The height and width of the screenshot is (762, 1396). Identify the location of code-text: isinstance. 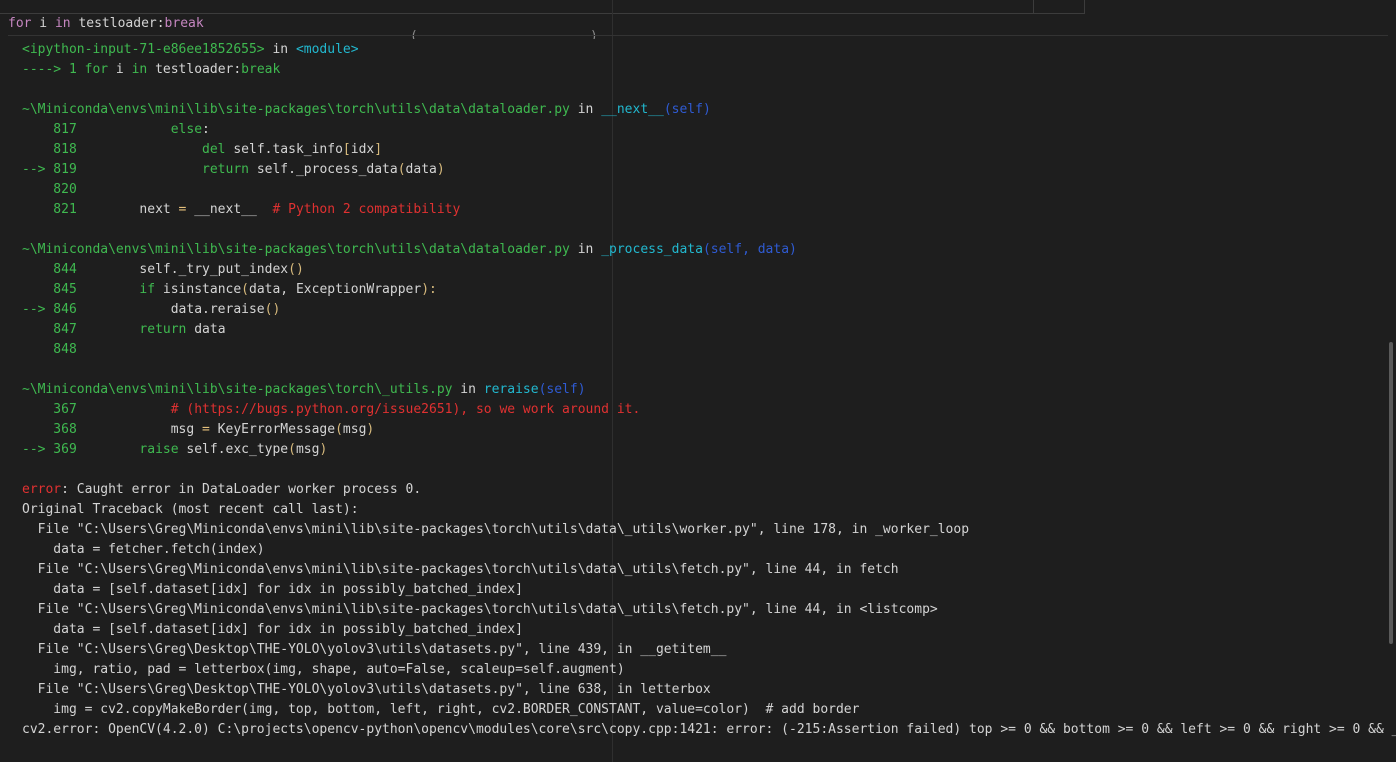
(198, 289).